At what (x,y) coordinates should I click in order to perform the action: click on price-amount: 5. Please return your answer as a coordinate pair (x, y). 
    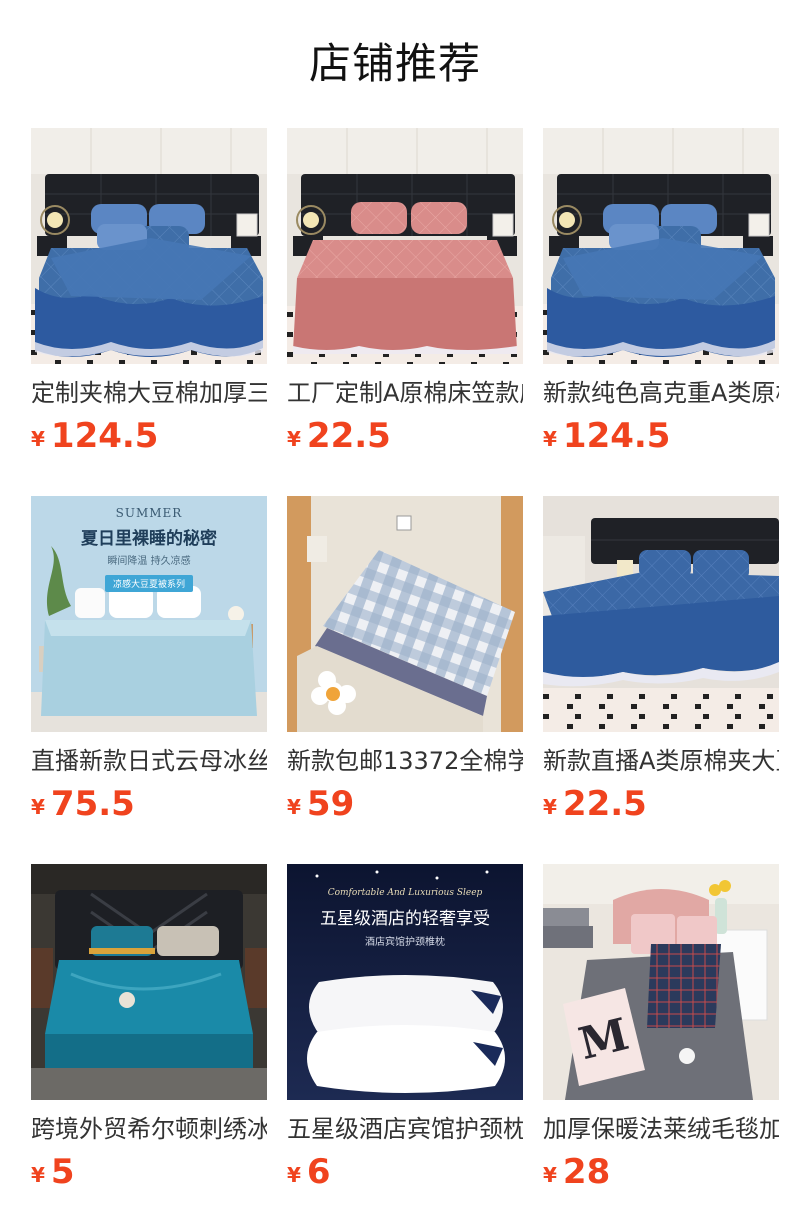
    Looking at the image, I should click on (62, 1172).